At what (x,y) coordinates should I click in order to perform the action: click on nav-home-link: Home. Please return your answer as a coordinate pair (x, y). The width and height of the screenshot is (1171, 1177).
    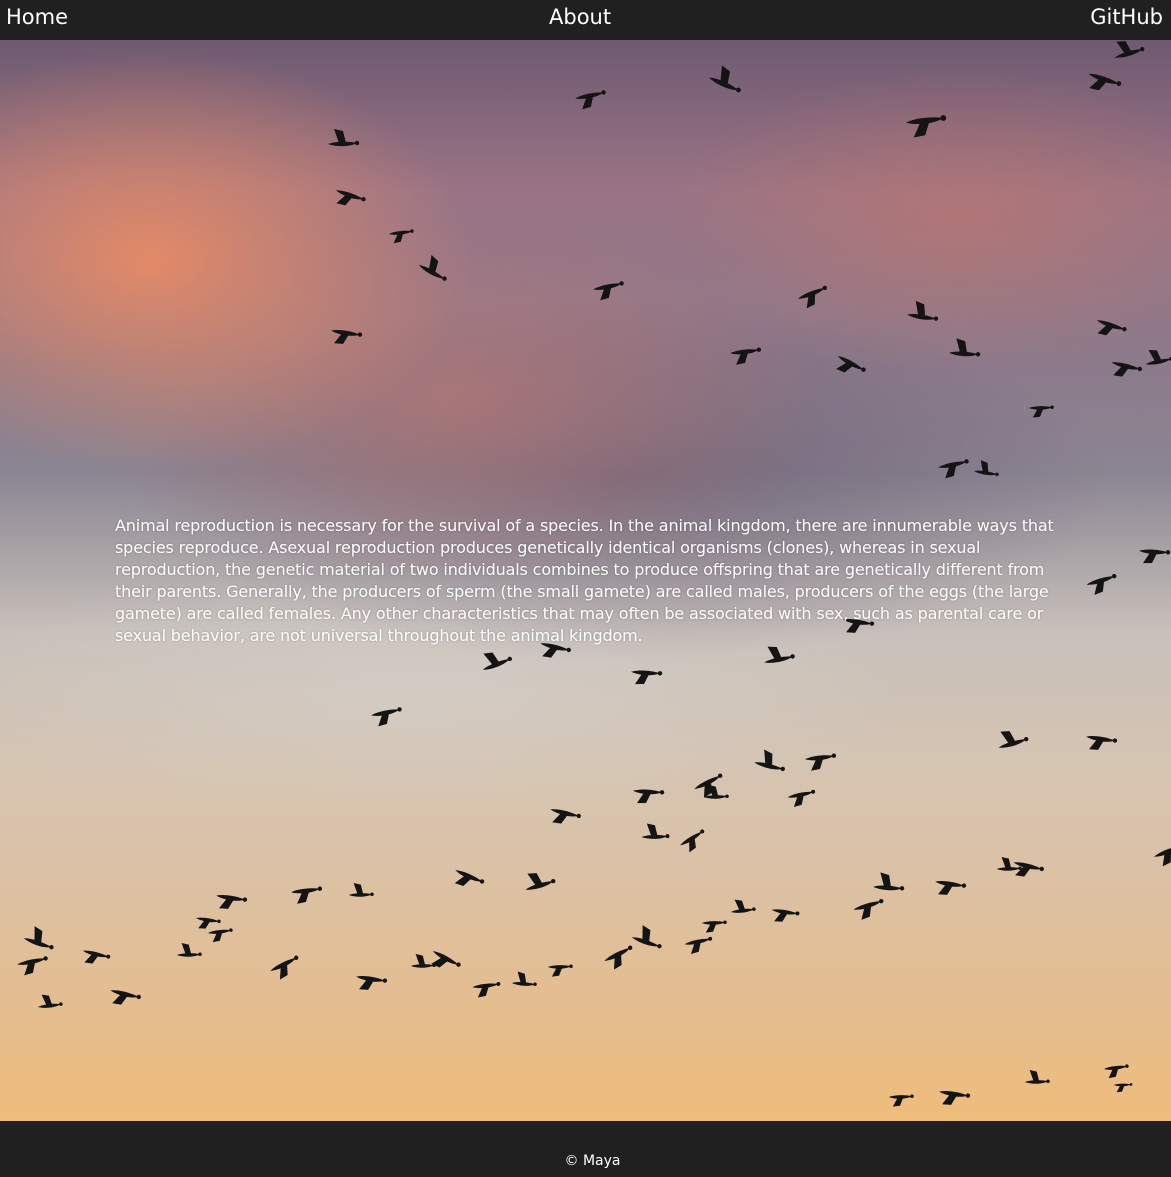
    Looking at the image, I should click on (37, 17).